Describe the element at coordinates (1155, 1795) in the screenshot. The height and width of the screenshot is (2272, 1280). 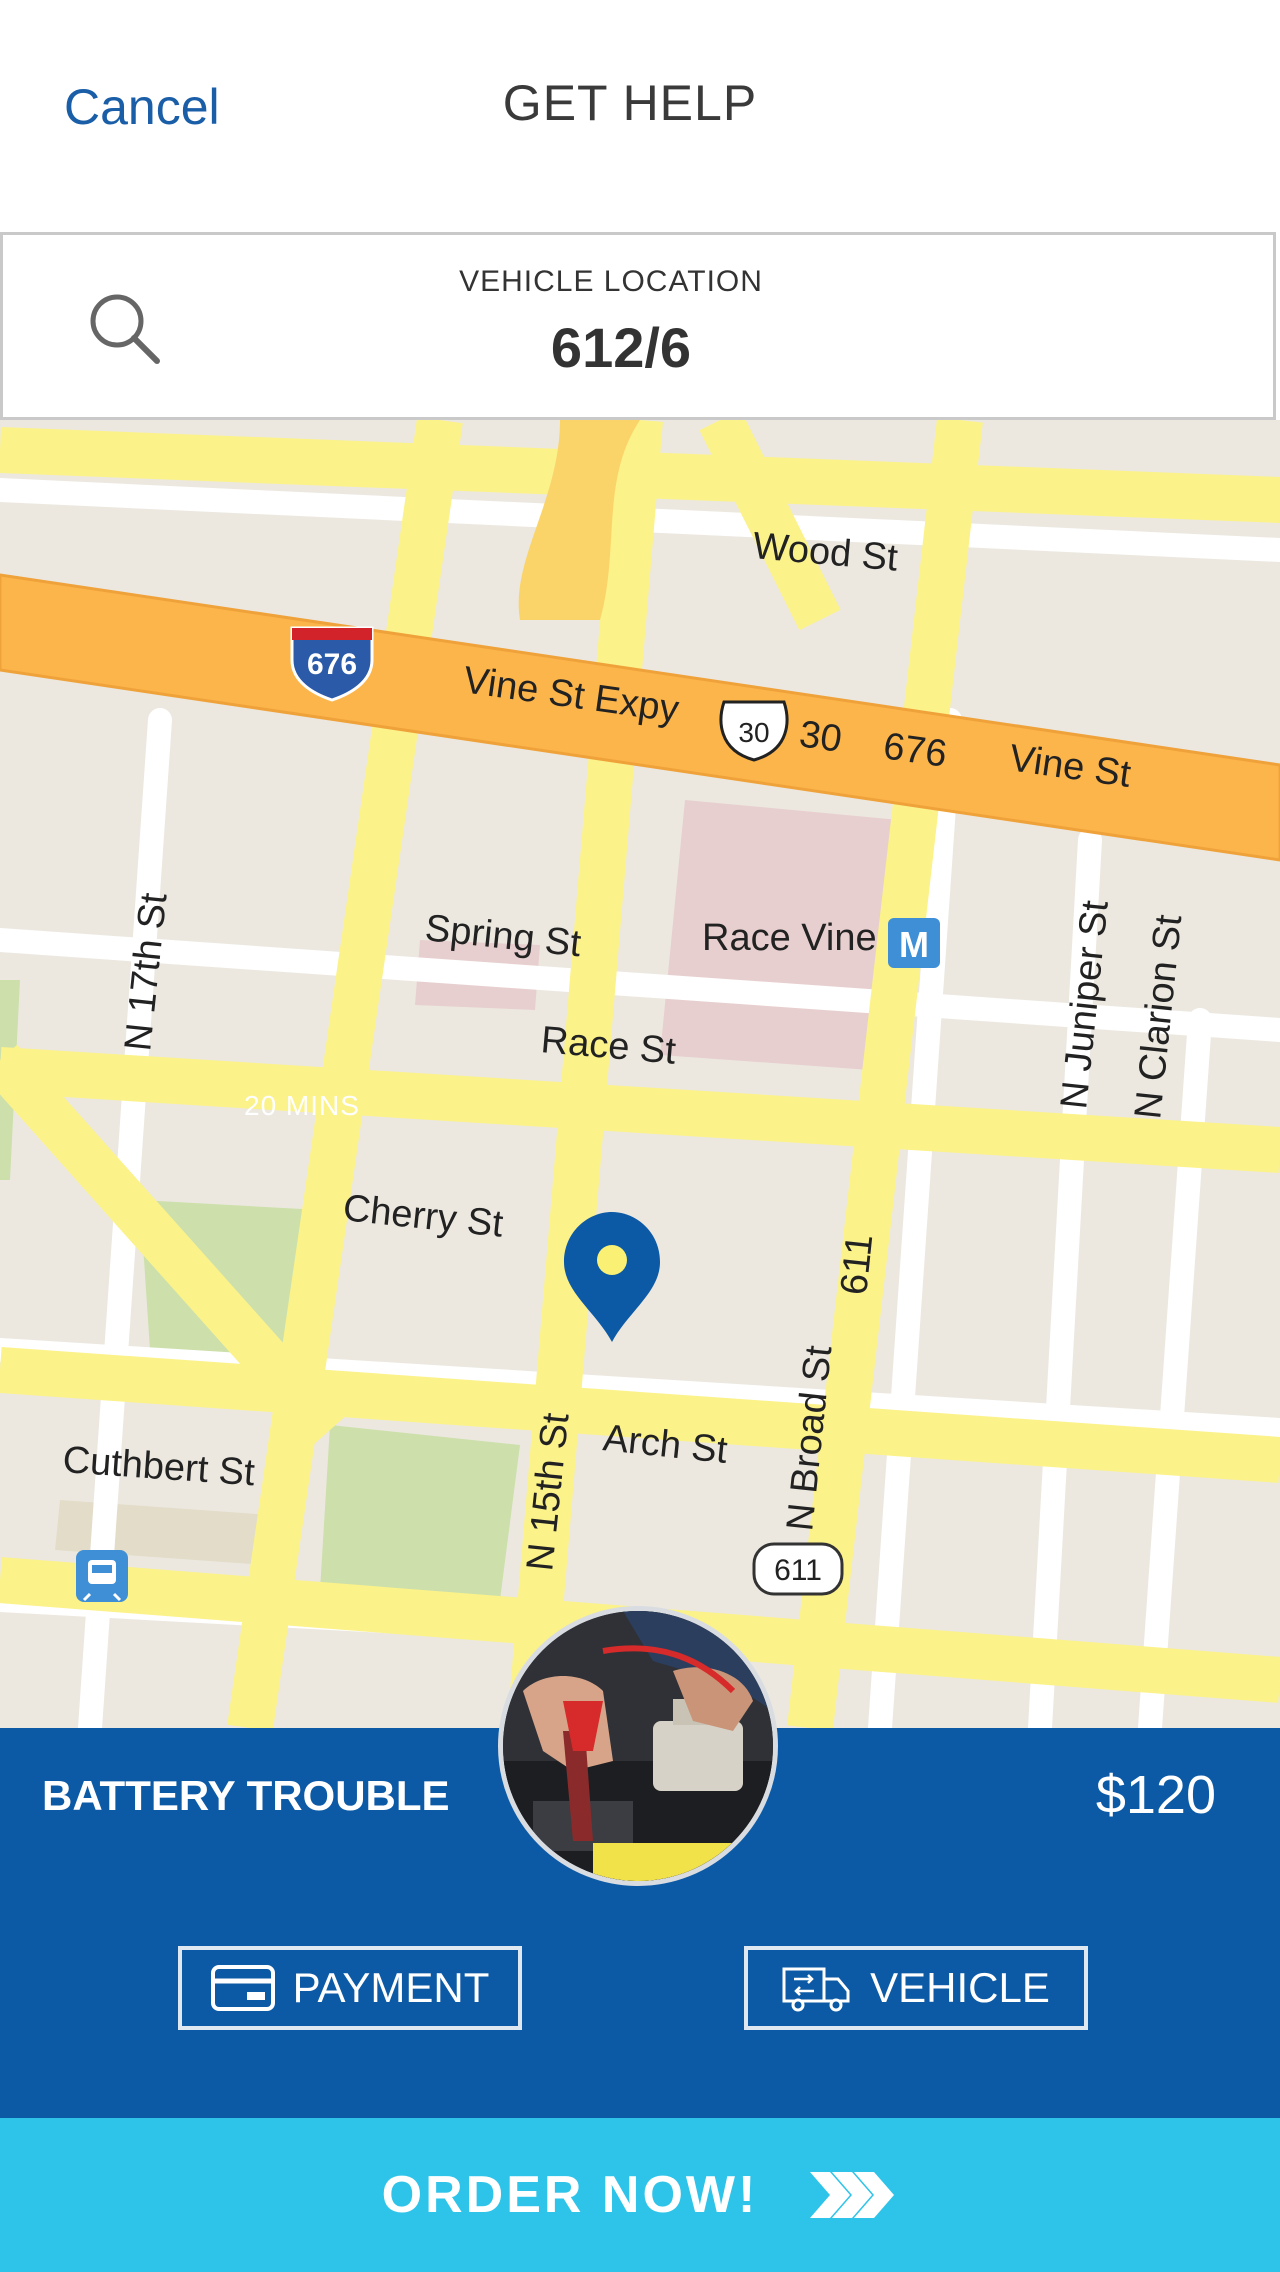
I see `service-price: $120` at that location.